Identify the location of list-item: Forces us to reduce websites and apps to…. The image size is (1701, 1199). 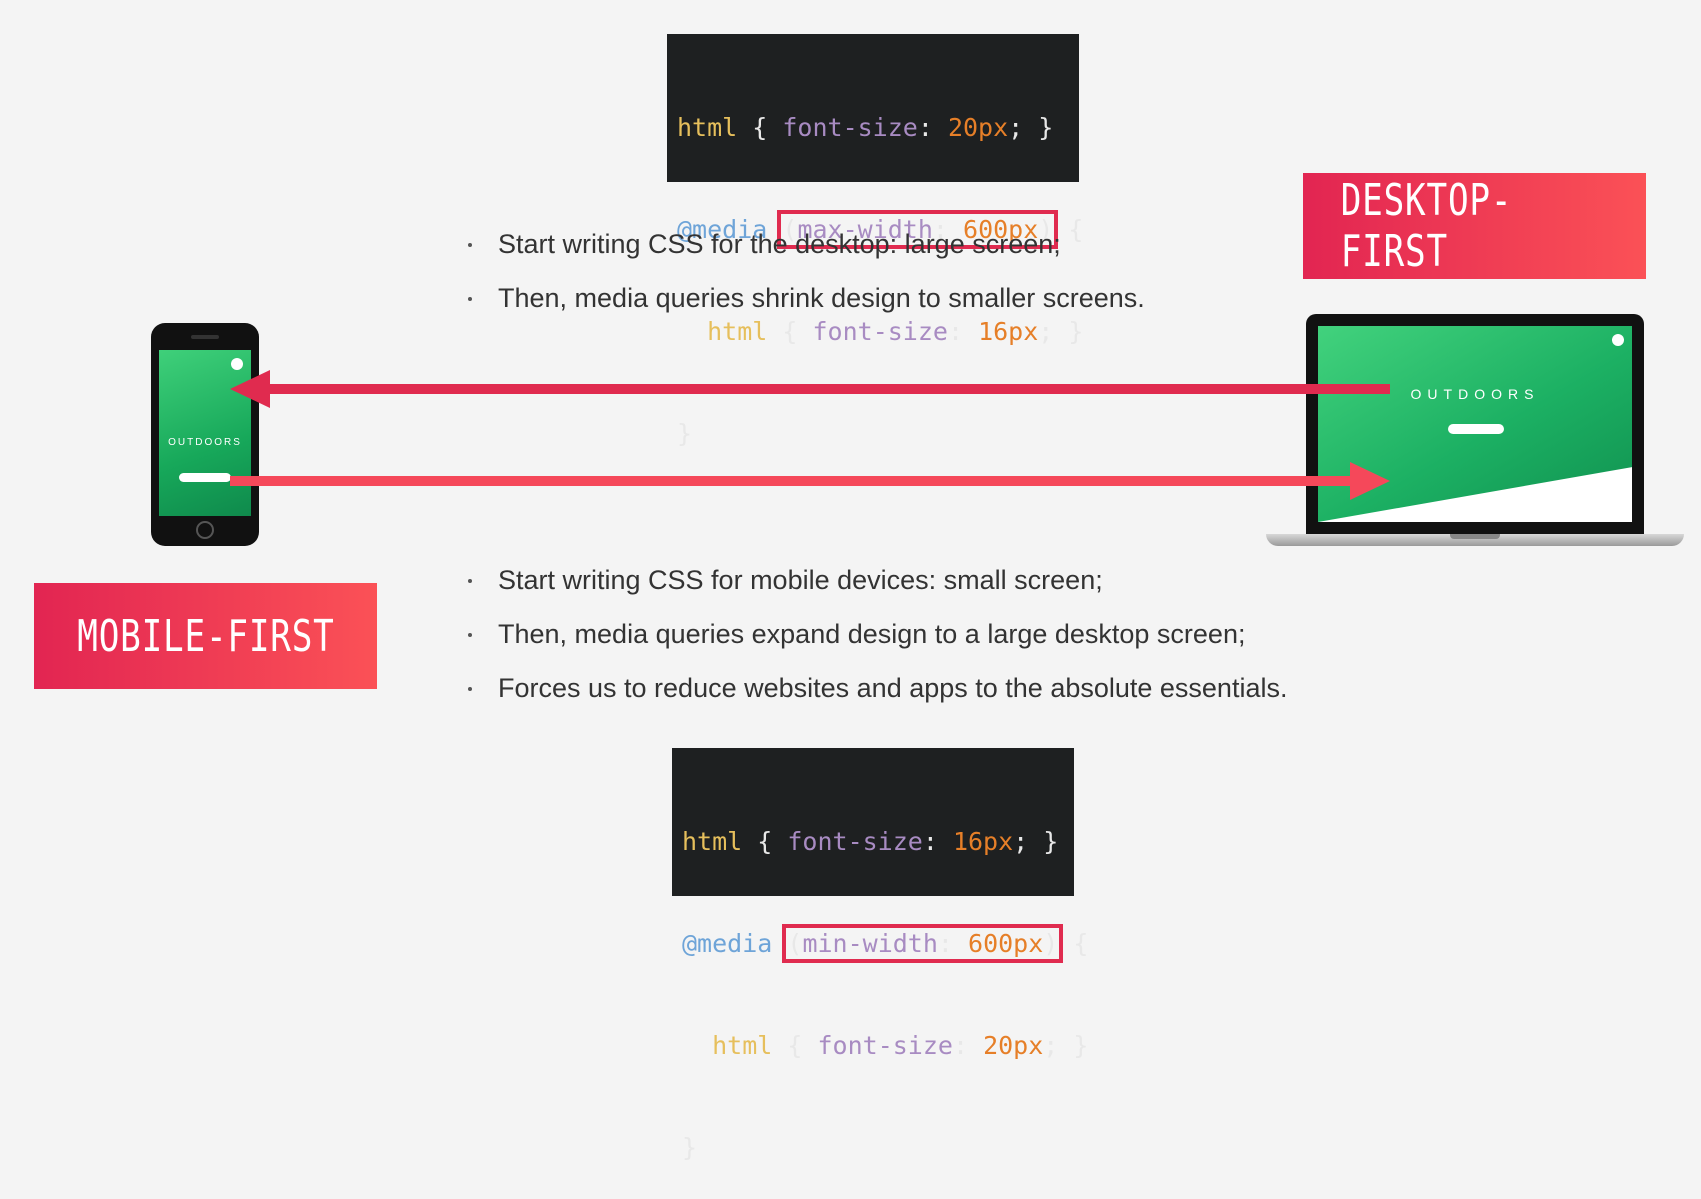
(876, 695).